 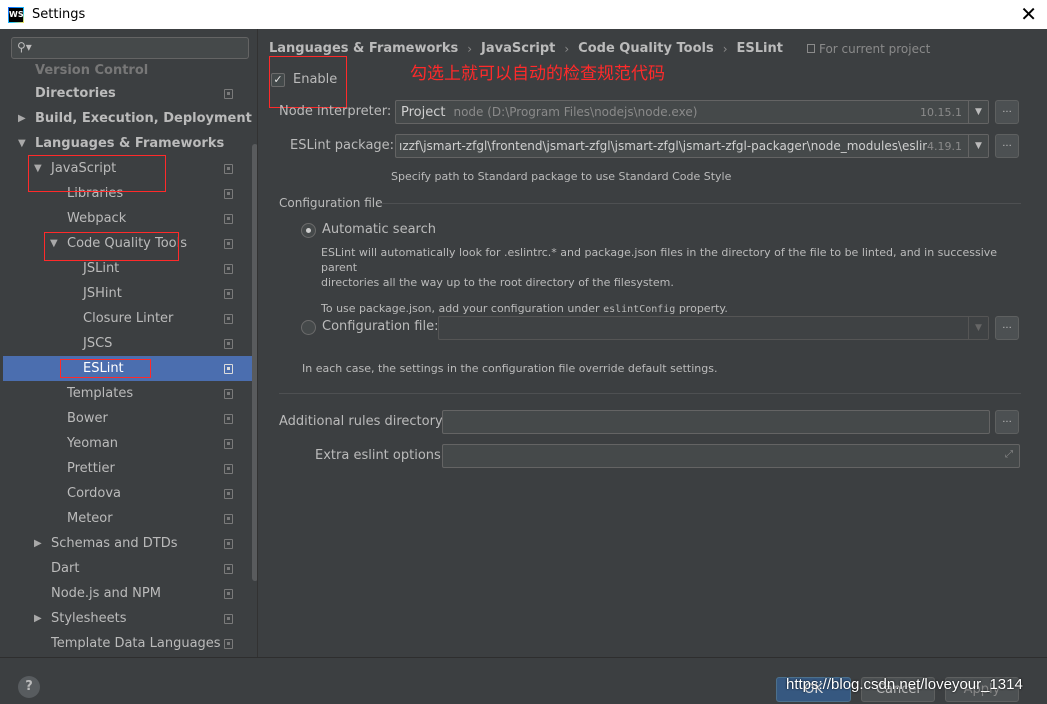 I want to click on tree-item-jshint: JSHint, so click(x=126, y=293).